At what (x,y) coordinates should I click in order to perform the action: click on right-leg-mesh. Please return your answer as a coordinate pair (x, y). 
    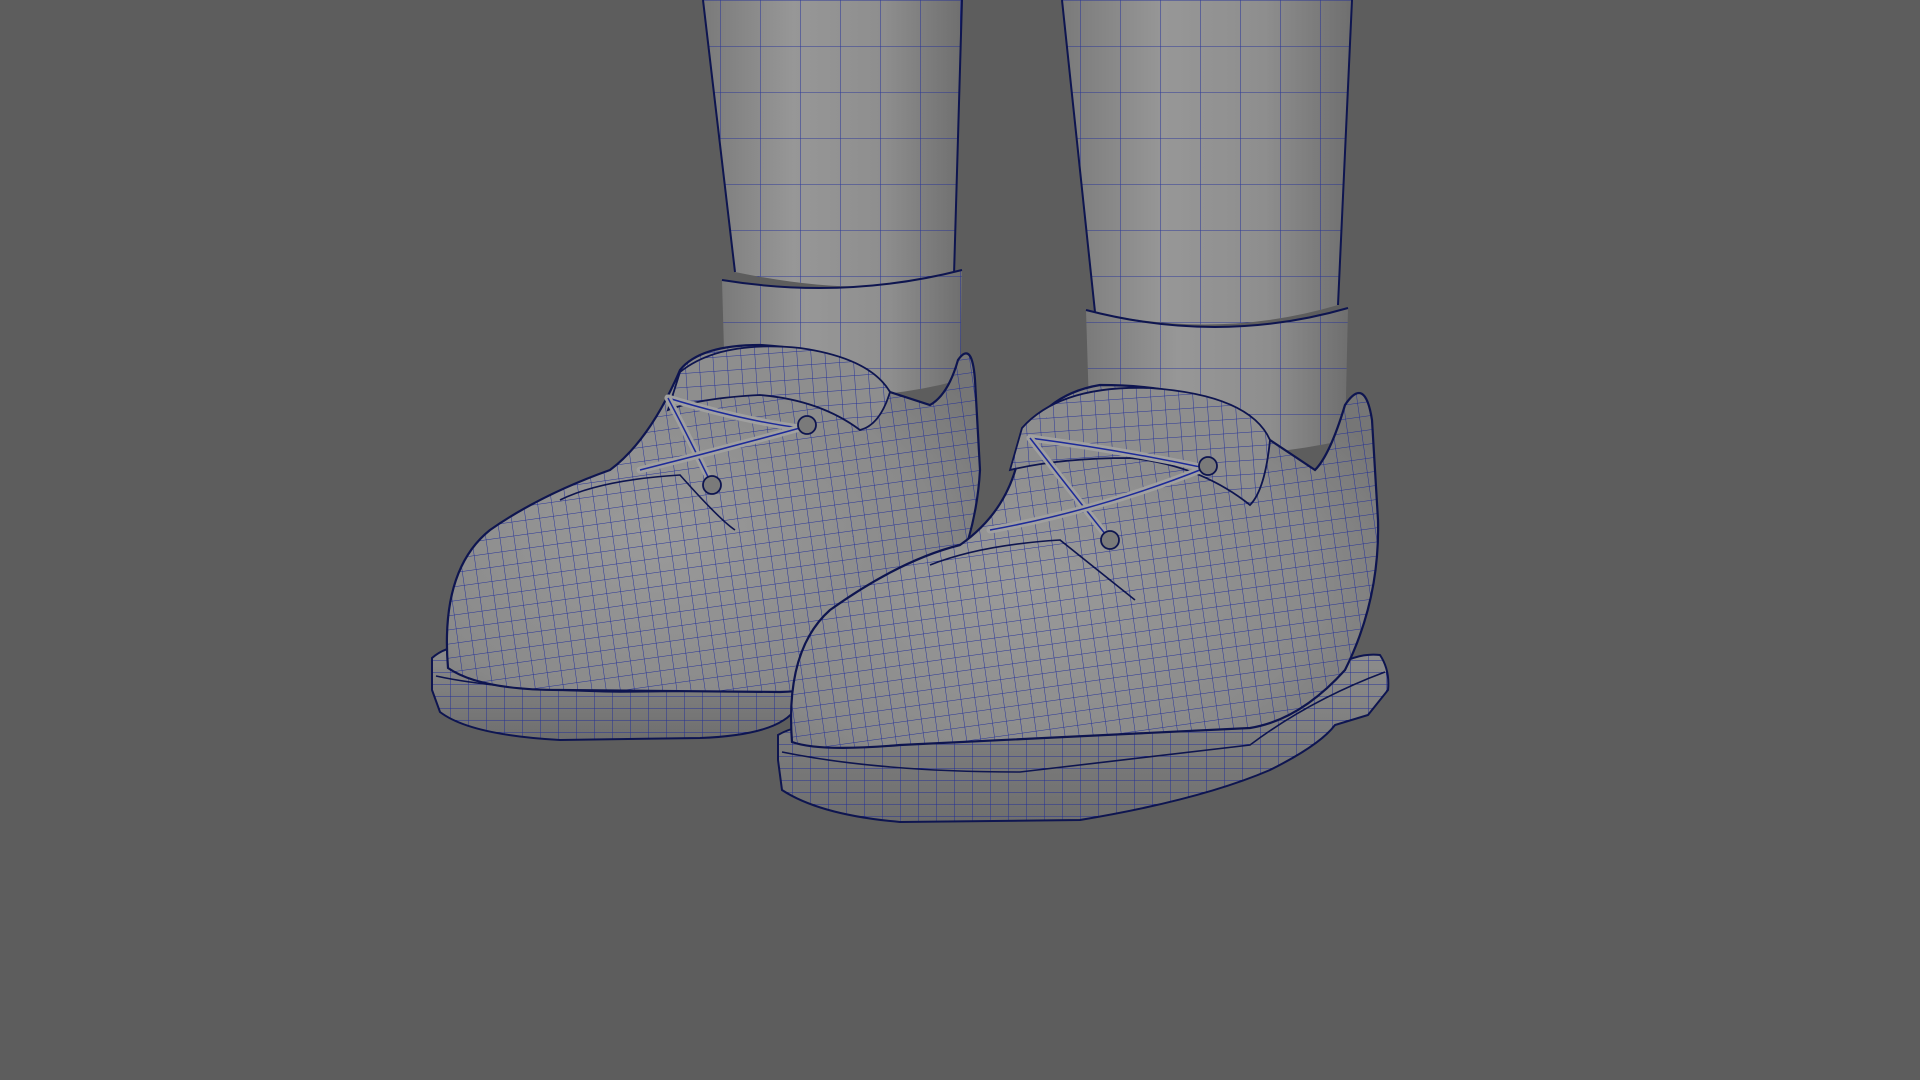
    Looking at the image, I should click on (1207, 162).